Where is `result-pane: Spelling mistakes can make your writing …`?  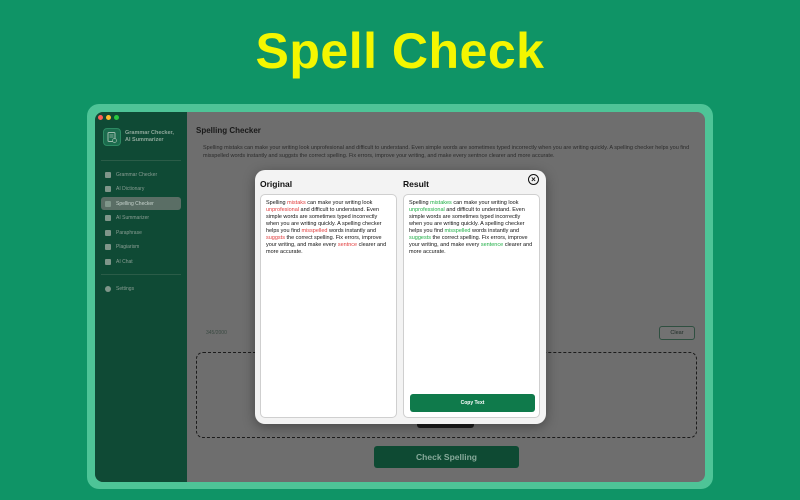 result-pane: Spelling mistakes can make your writing … is located at coordinates (471, 306).